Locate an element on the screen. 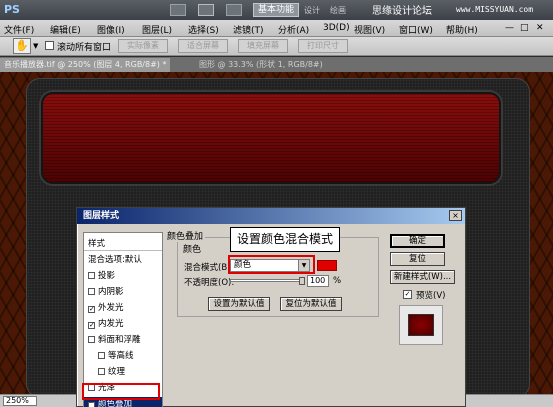 This screenshot has width=553, height=407. workspace-painting: 绘画 is located at coordinates (338, 10).